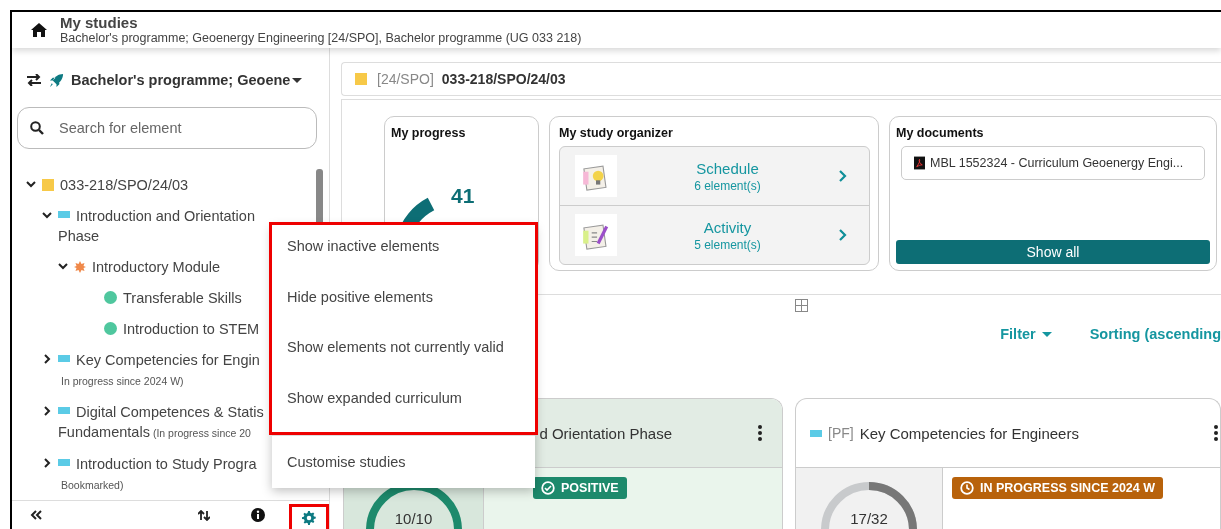 Image resolution: width=1221 pixels, height=529 pixels. I want to click on element-count: 6 element(s), so click(727, 185).